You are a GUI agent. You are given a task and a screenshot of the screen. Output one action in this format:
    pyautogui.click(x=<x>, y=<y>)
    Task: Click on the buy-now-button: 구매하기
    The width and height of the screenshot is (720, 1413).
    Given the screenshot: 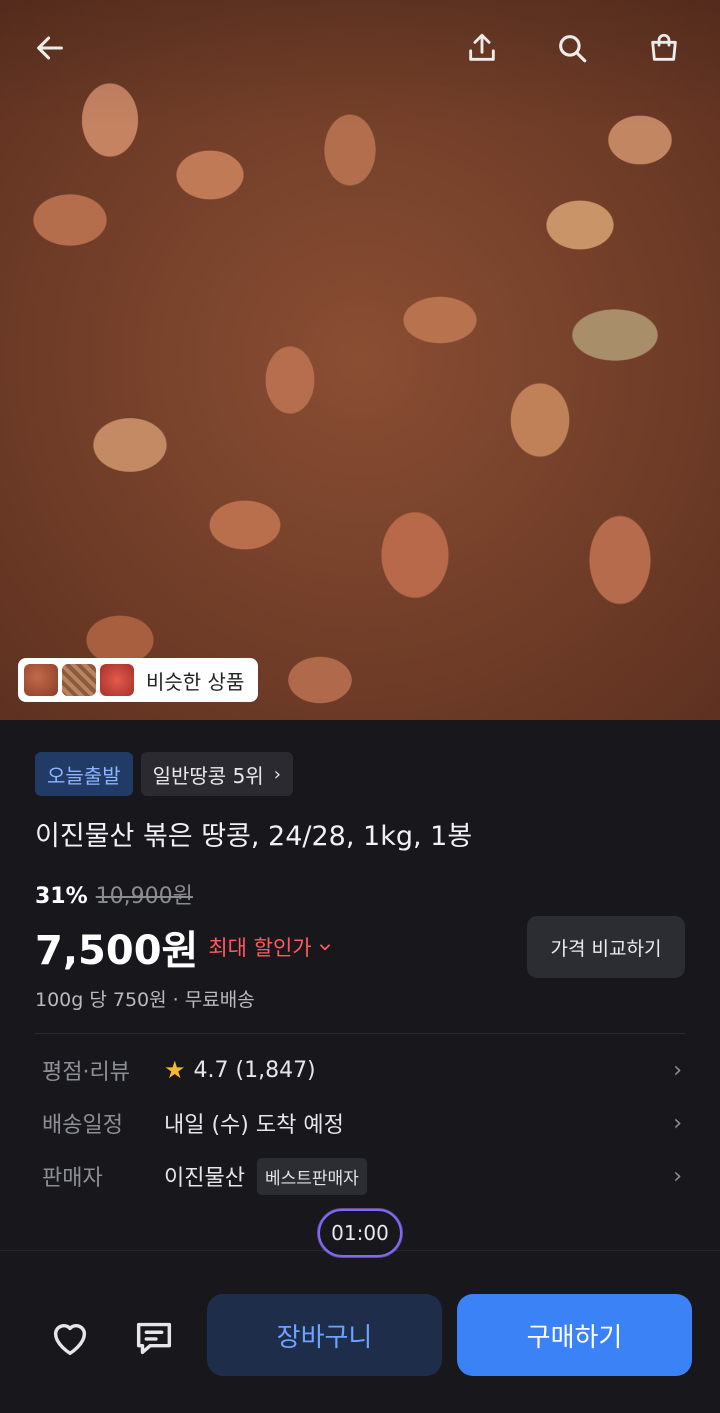 What is the action you would take?
    pyautogui.click(x=574, y=1335)
    